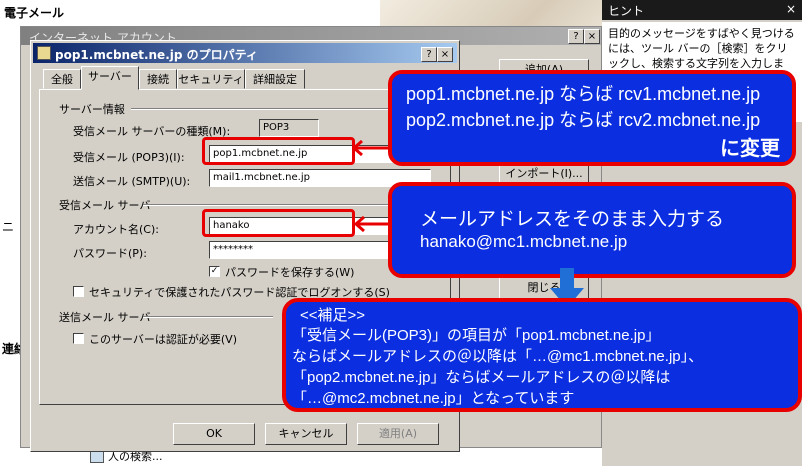 This screenshot has height=466, width=802. I want to click on callout-text: hanako@mc1.mcbnet.ne.jp, so click(524, 241).